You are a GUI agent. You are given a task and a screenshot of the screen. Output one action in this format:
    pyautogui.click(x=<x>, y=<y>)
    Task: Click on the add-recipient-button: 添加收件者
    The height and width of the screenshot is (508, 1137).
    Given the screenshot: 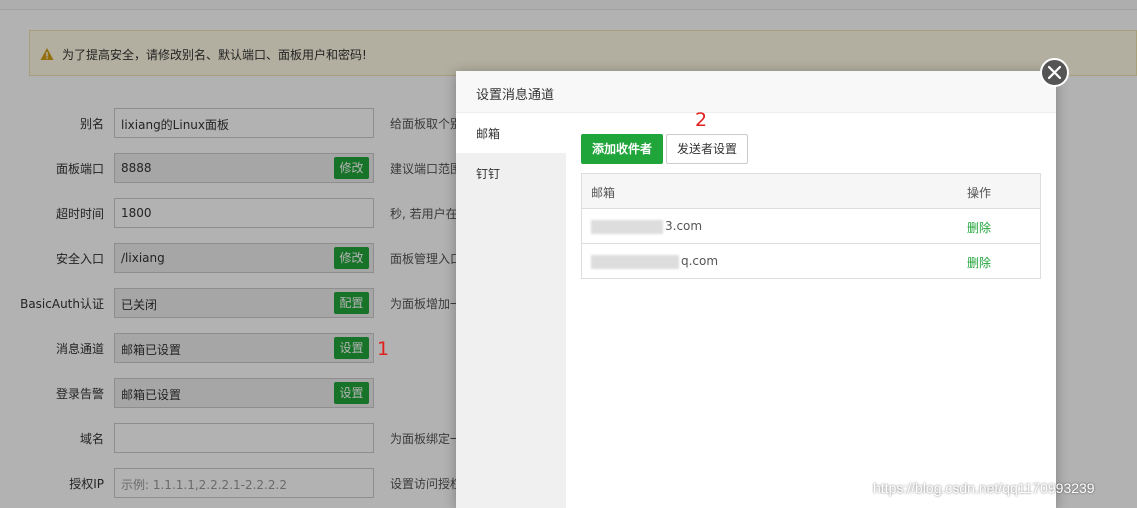 What is the action you would take?
    pyautogui.click(x=622, y=149)
    